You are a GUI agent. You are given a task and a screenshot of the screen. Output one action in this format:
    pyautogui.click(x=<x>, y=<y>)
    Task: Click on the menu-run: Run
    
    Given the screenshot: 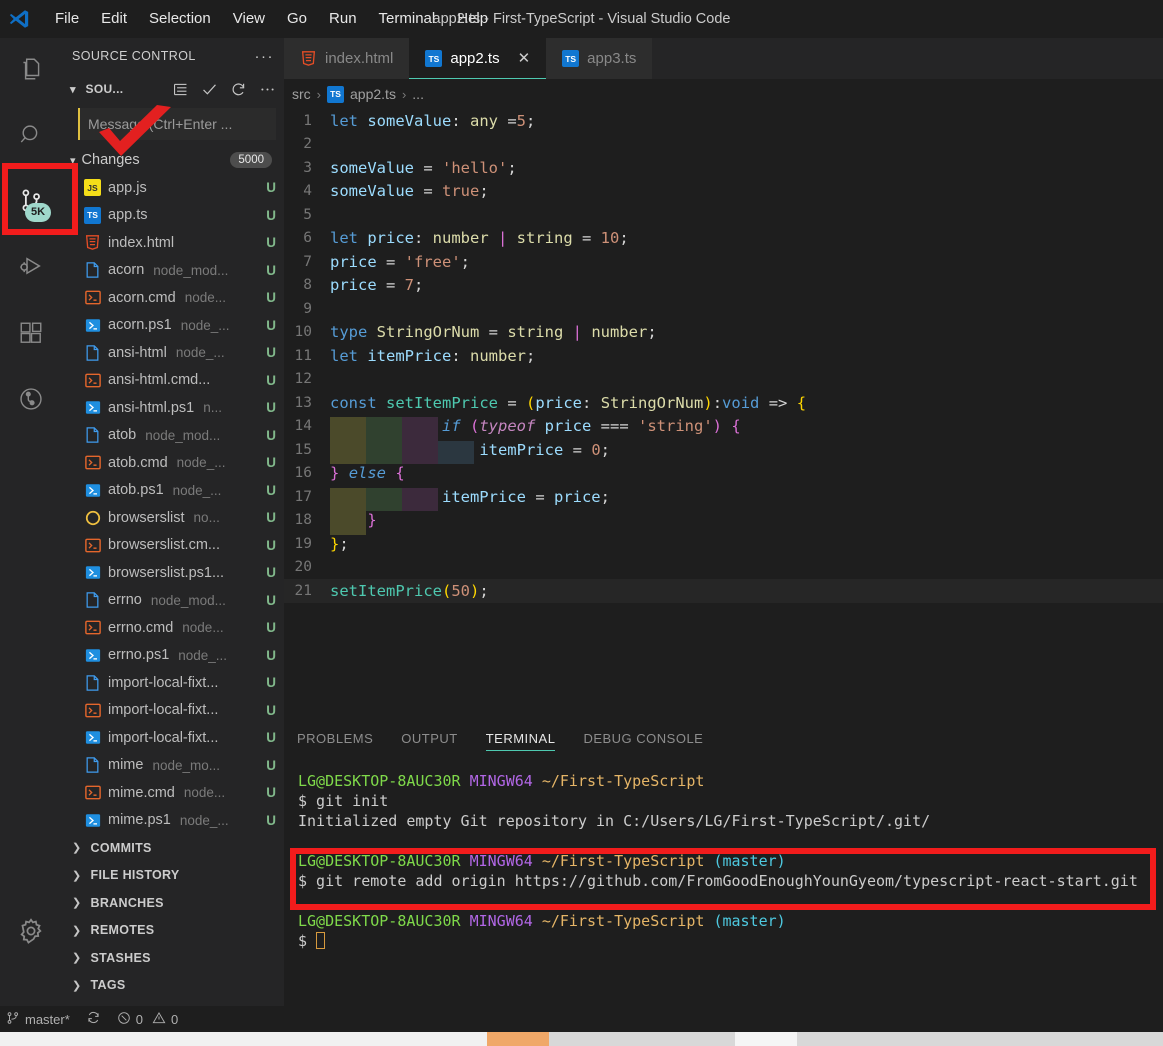 What is the action you would take?
    pyautogui.click(x=343, y=19)
    